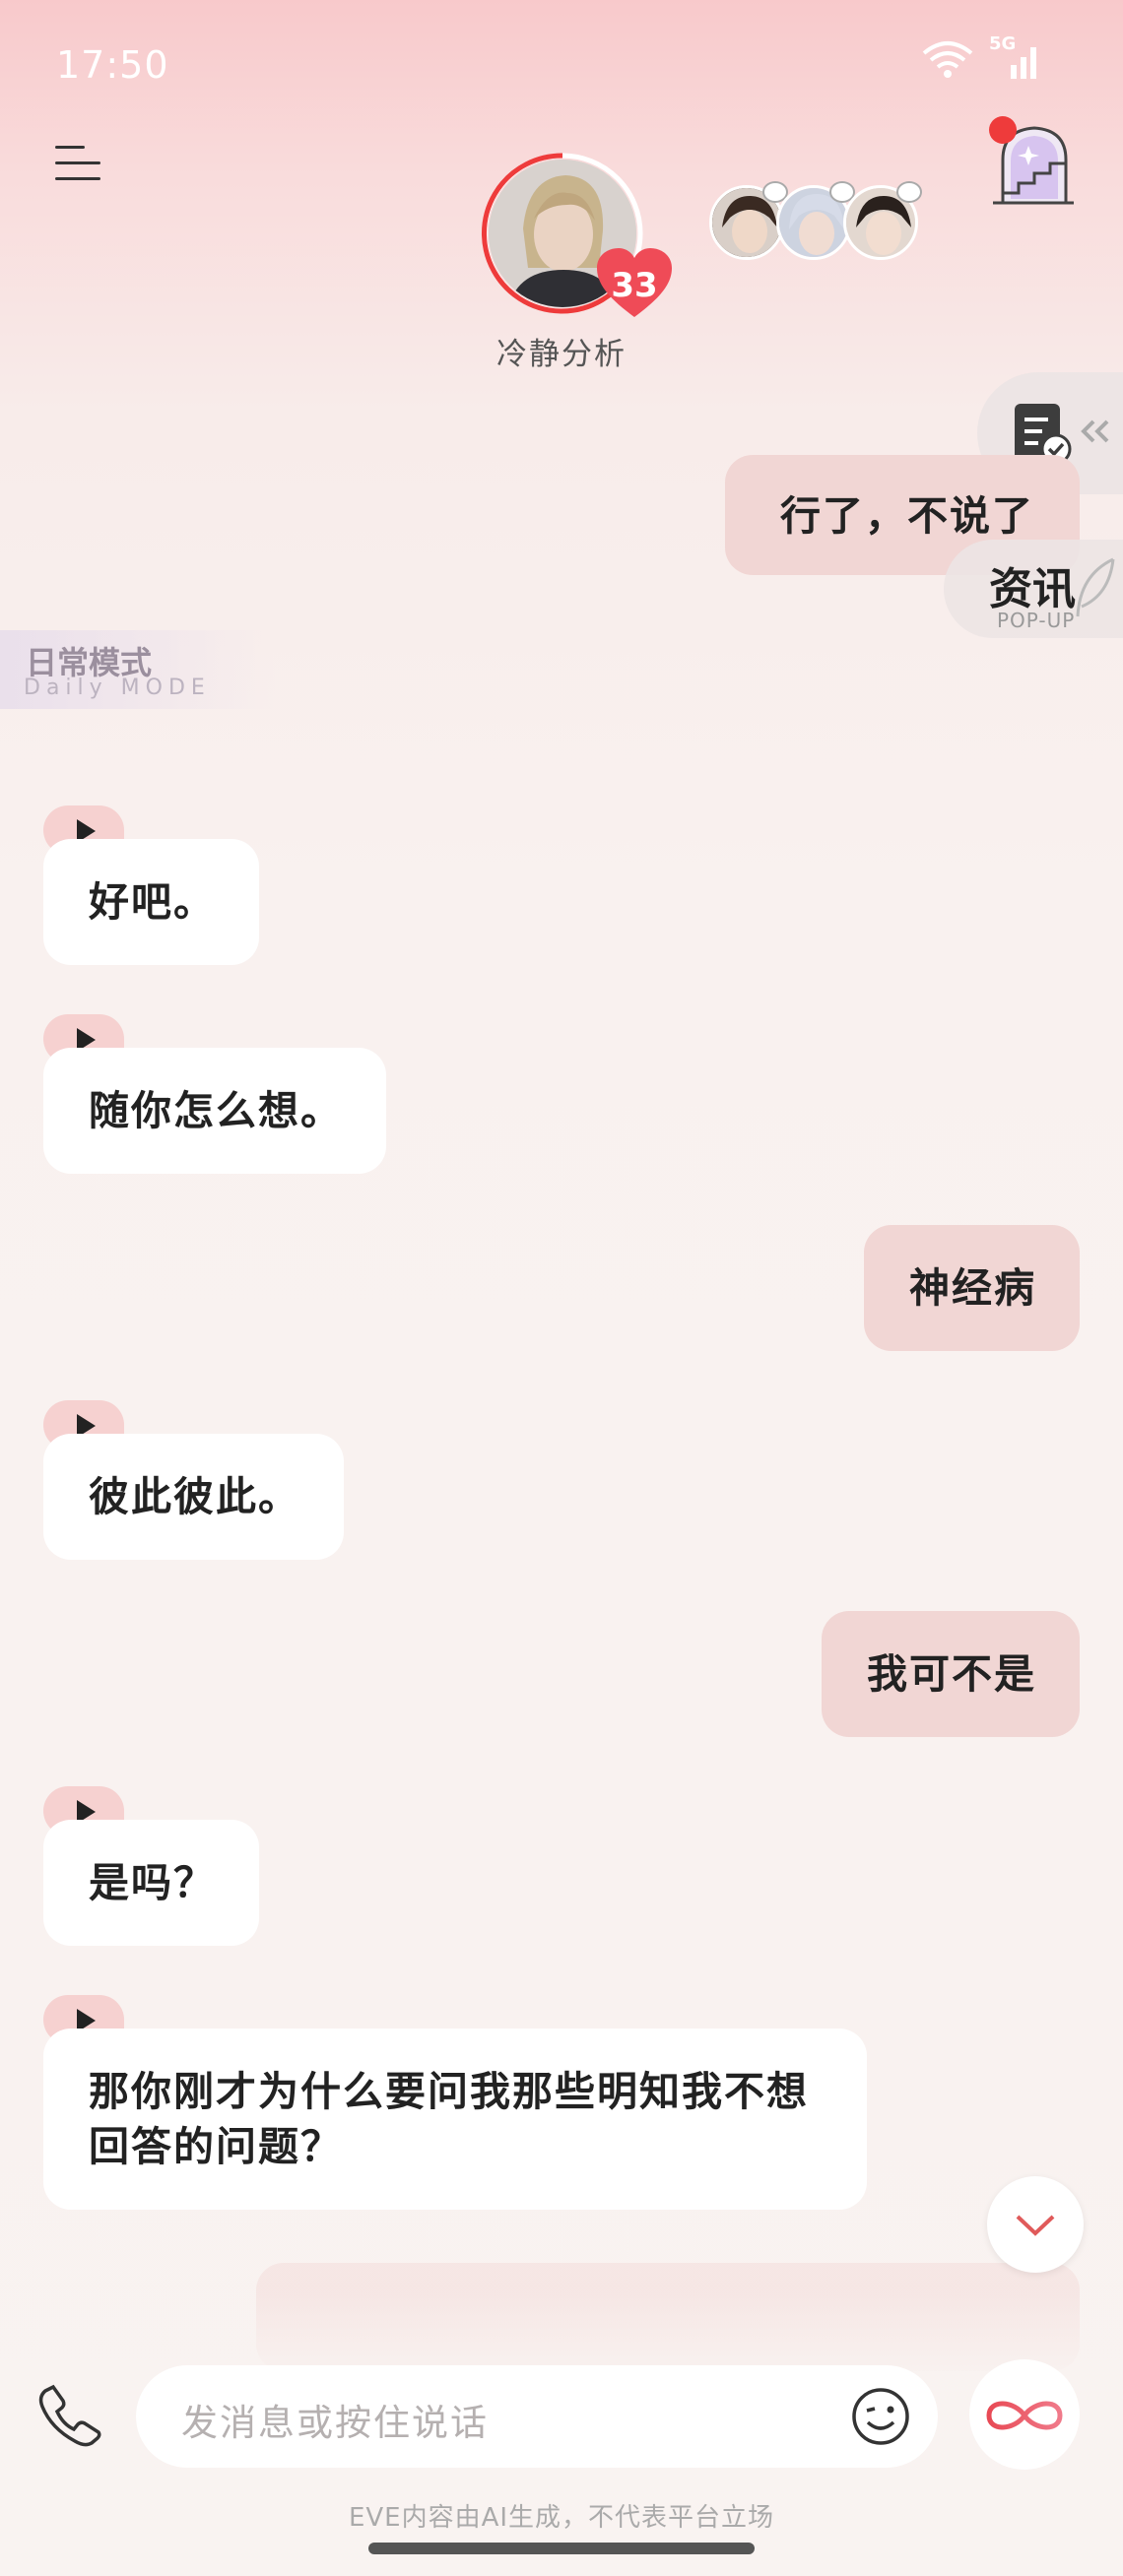 The width and height of the screenshot is (1123, 2576). Describe the element at coordinates (880, 2416) in the screenshot. I see `emoji-icon` at that location.